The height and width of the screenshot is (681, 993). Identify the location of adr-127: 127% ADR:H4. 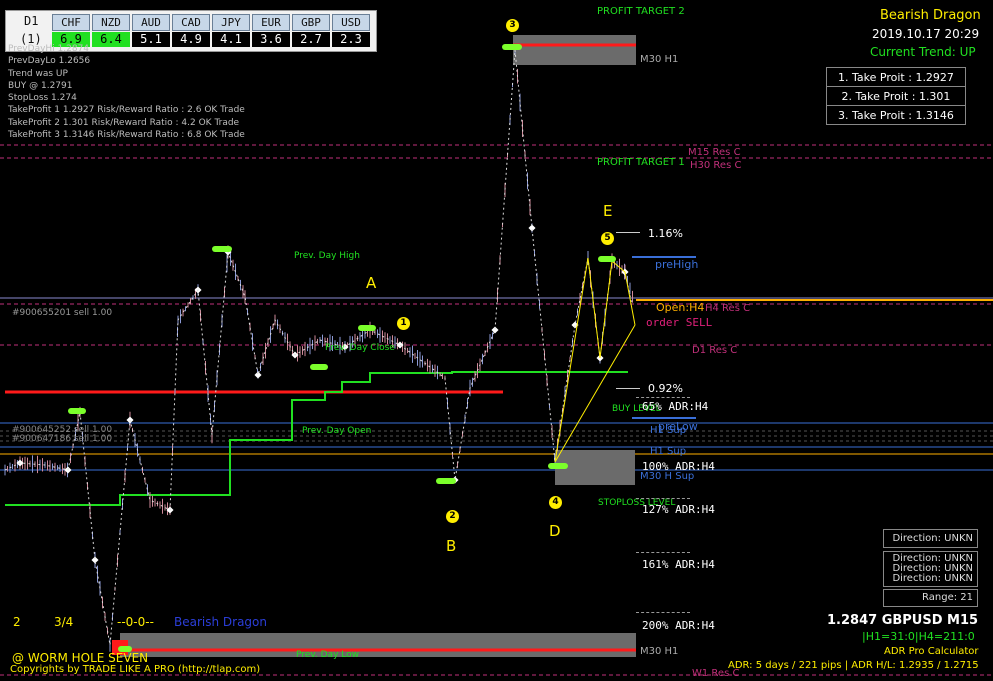
(678, 509).